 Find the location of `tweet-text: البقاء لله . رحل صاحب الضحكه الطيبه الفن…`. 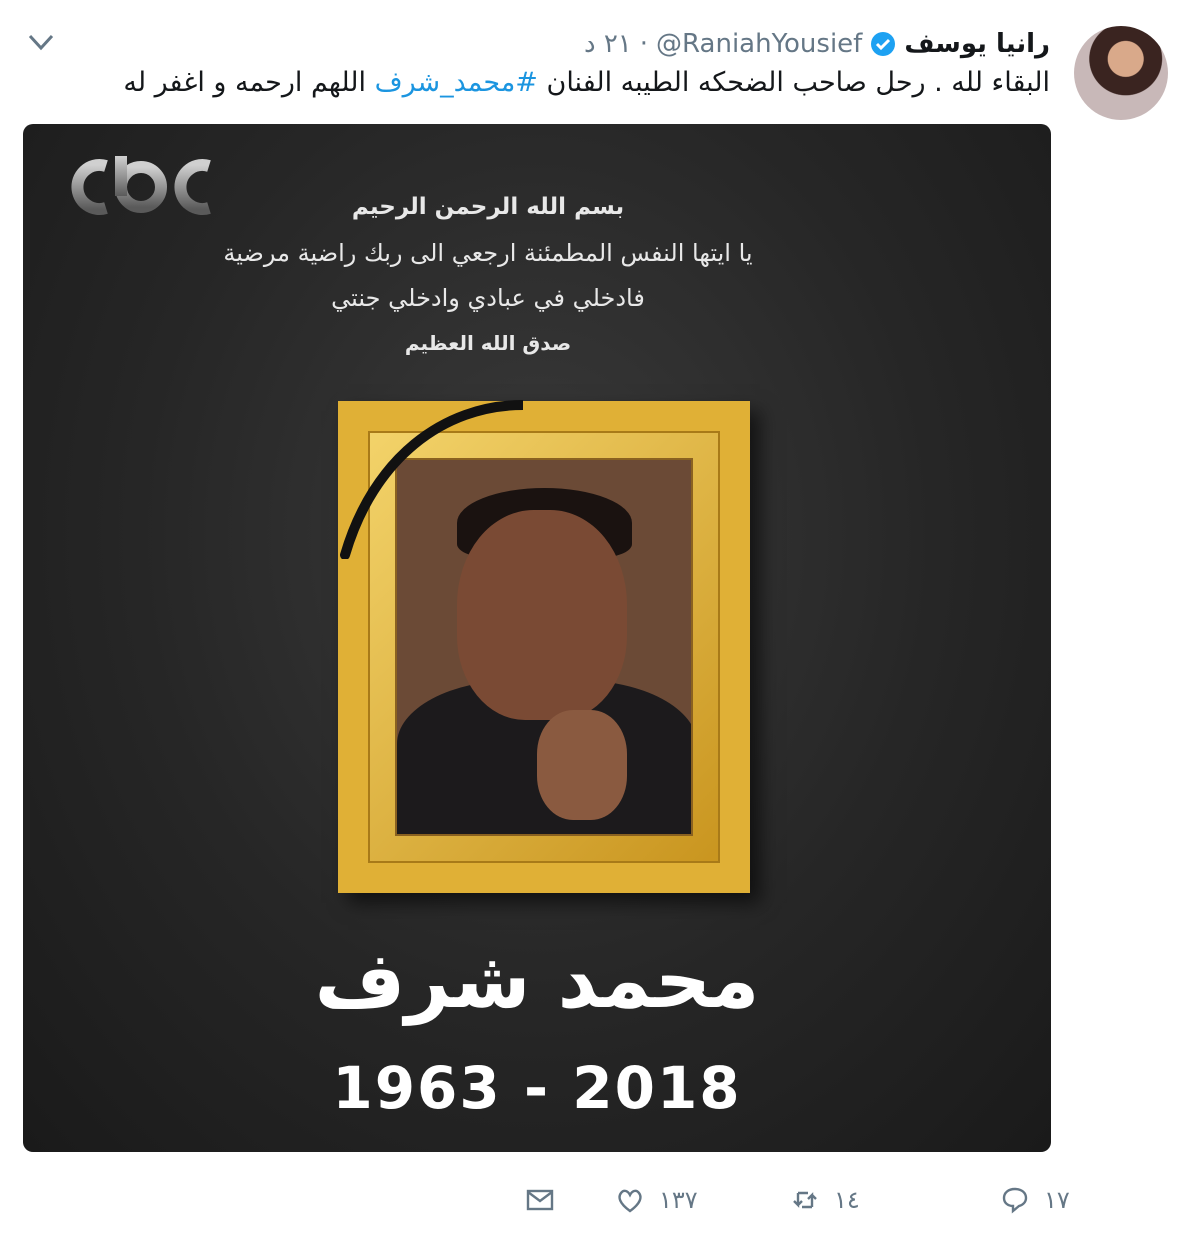

tweet-text: البقاء لله . رحل صاحب الضحكه الطيبه الفن… is located at coordinates (570, 83).